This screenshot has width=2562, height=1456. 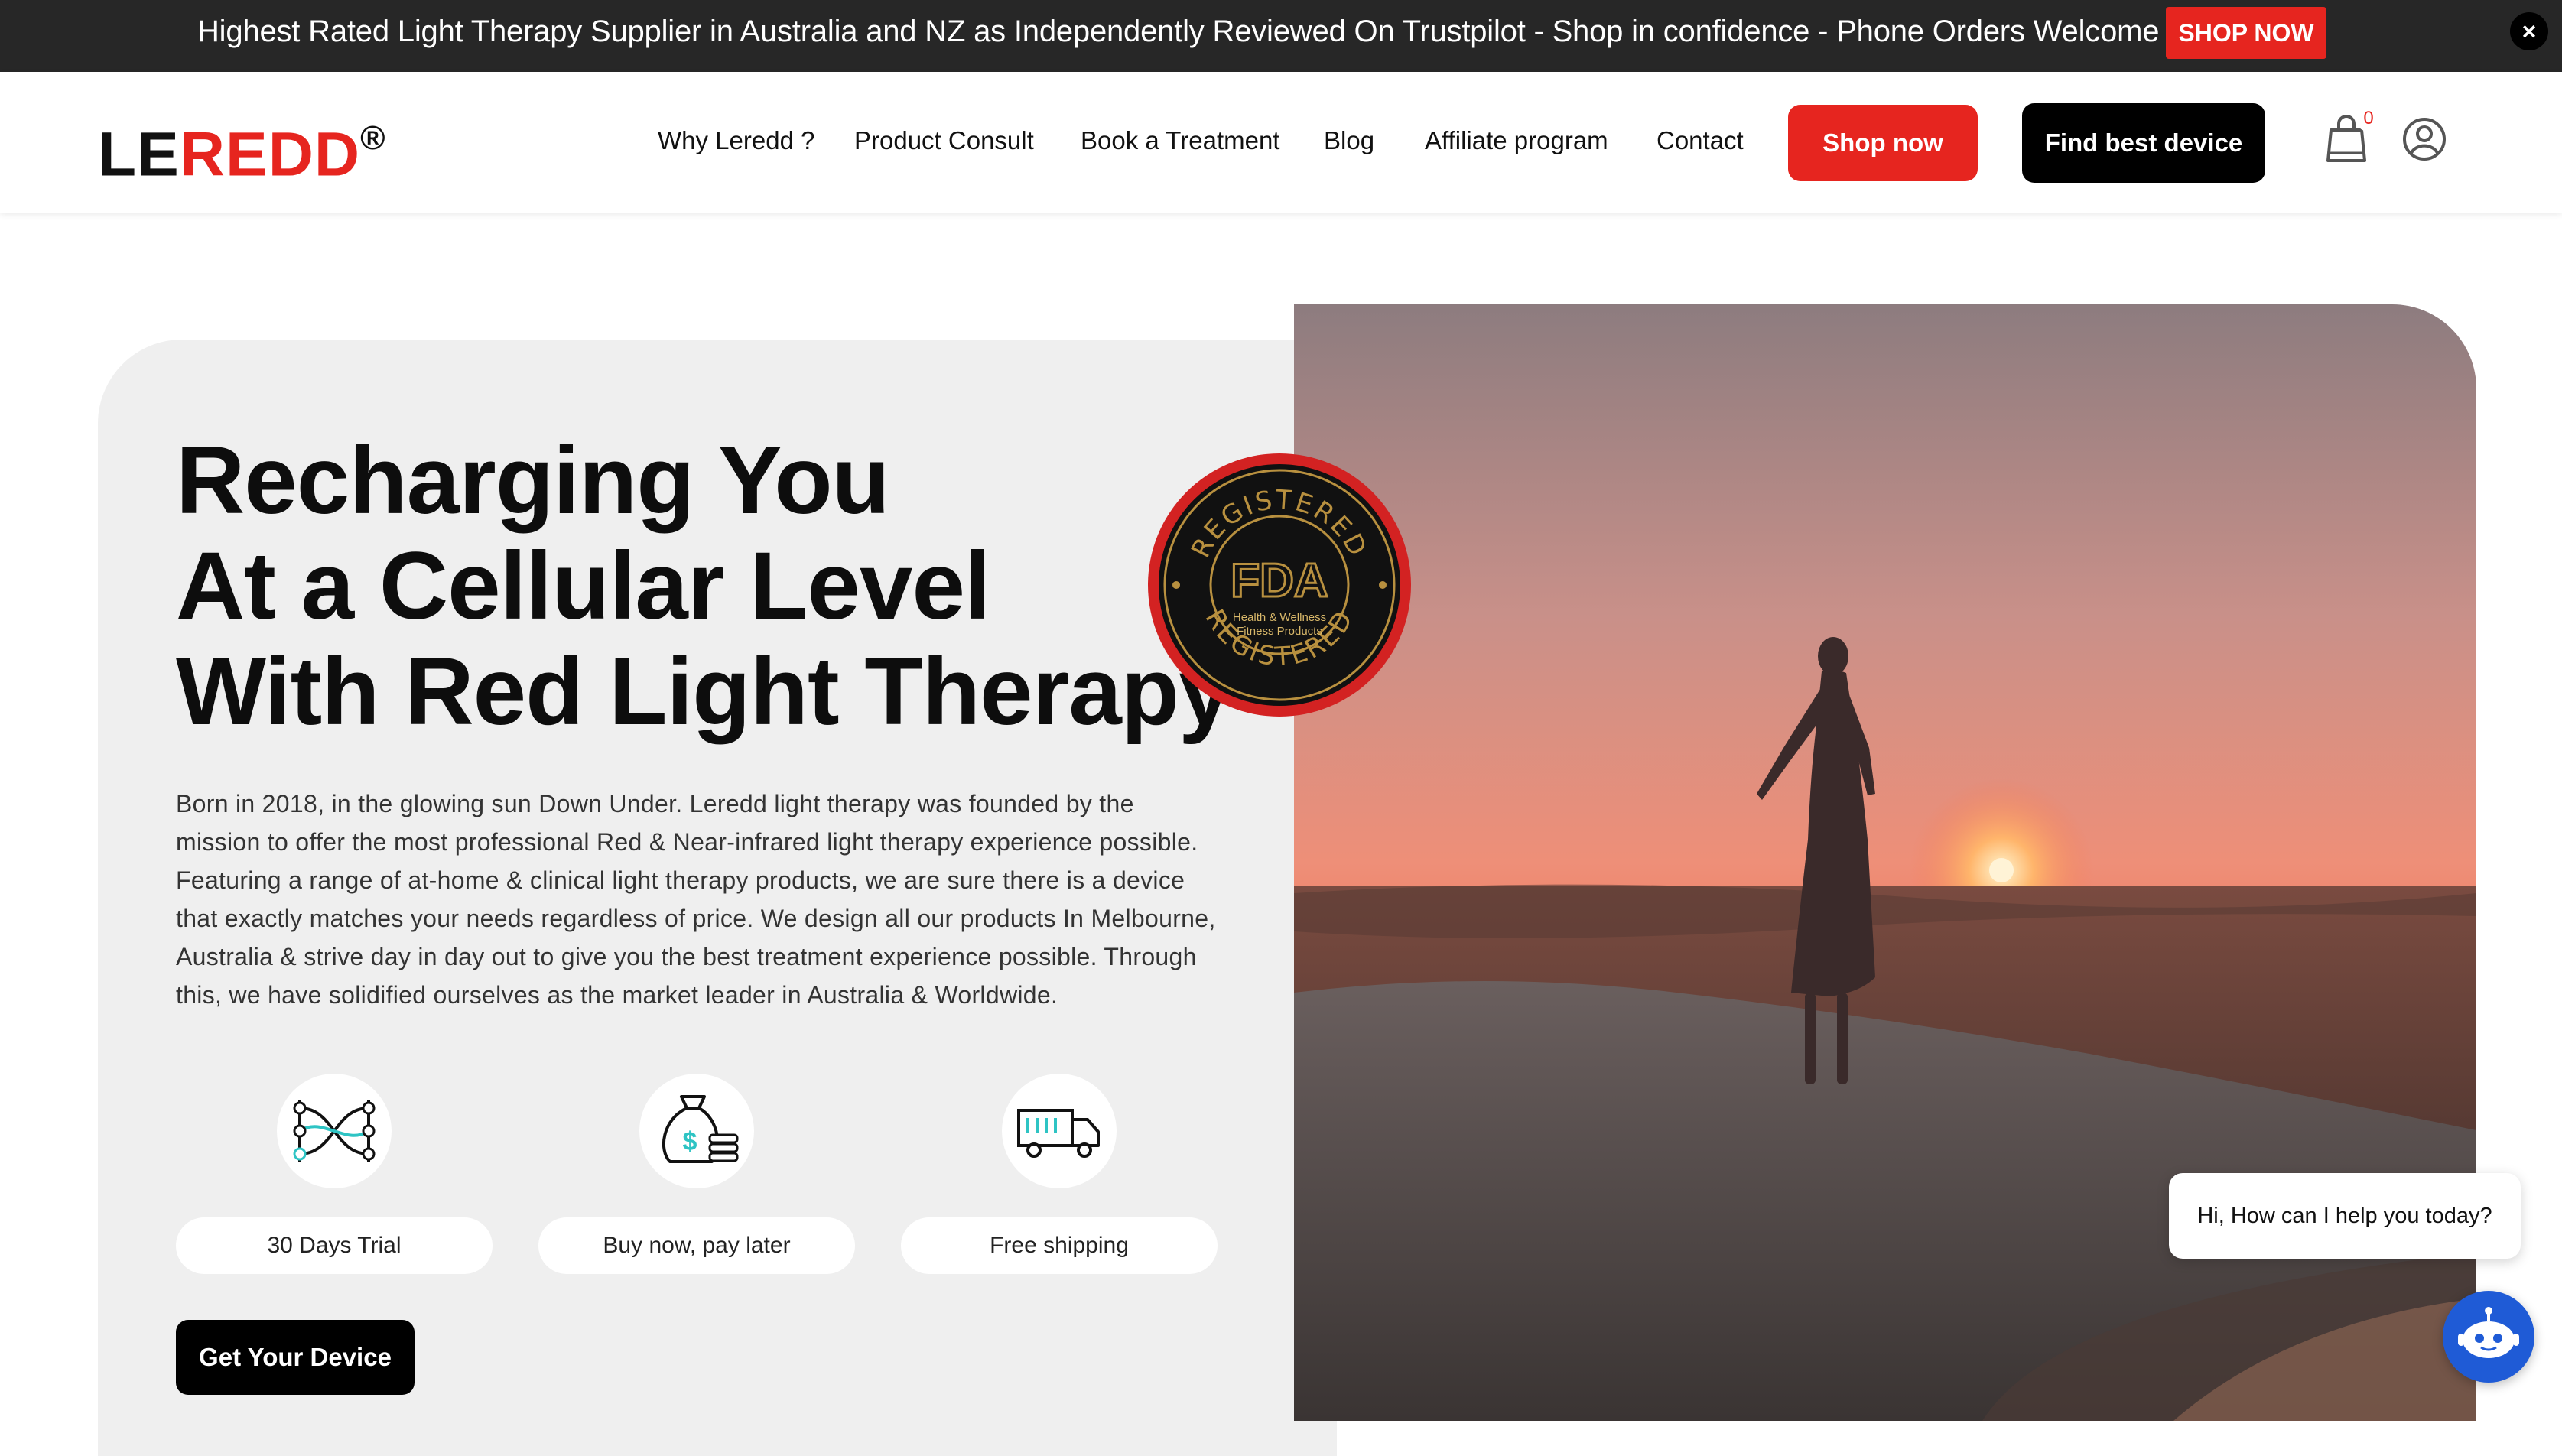 I want to click on nav-affiliate-program: Affiliate program, so click(x=1516, y=140).